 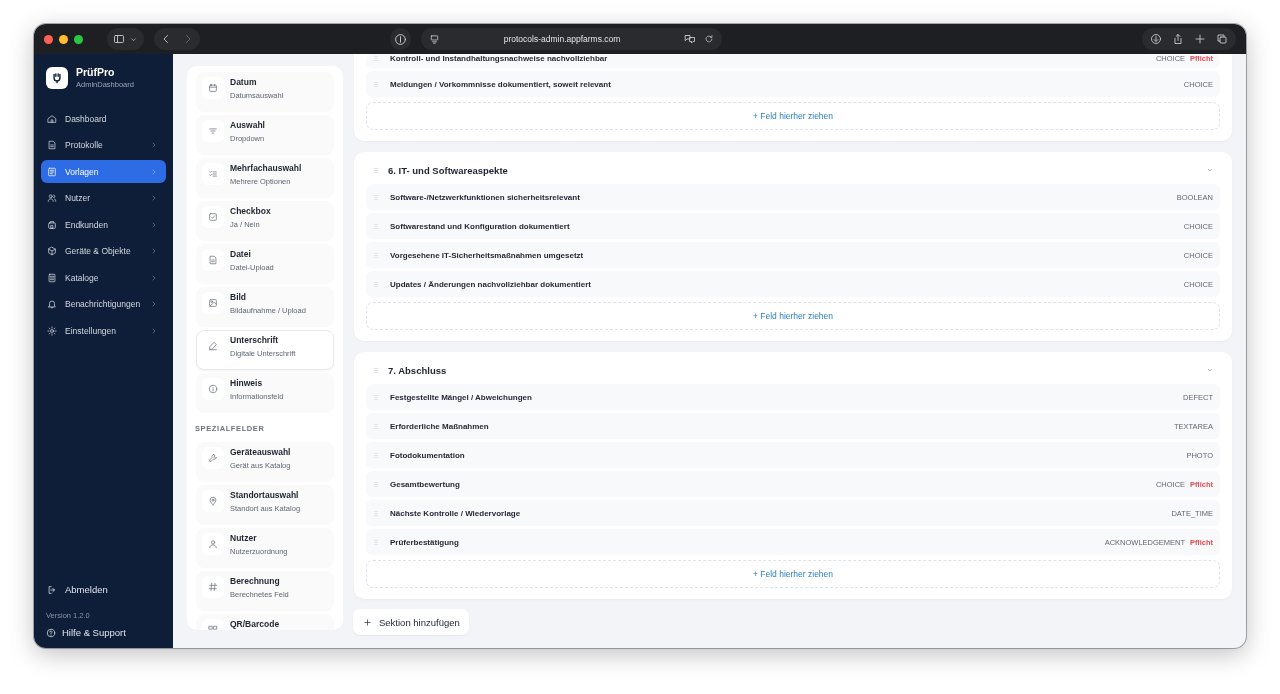 What do you see at coordinates (103, 224) in the screenshot?
I see `nav-item: Endkunden` at bounding box center [103, 224].